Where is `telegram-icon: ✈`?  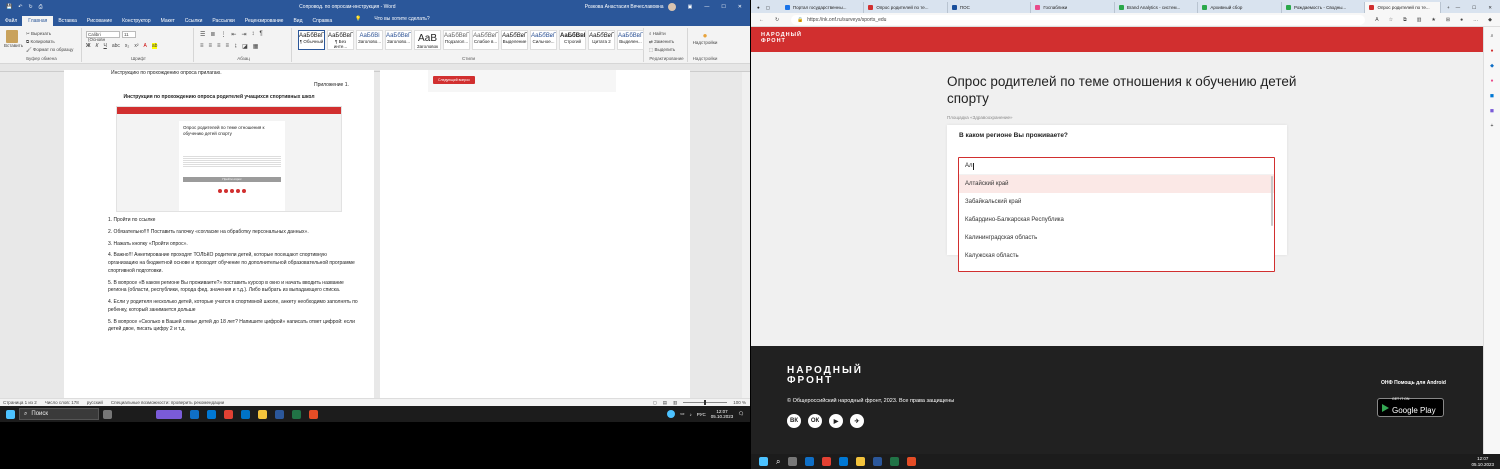
telegram-icon: ✈ is located at coordinates (857, 421).